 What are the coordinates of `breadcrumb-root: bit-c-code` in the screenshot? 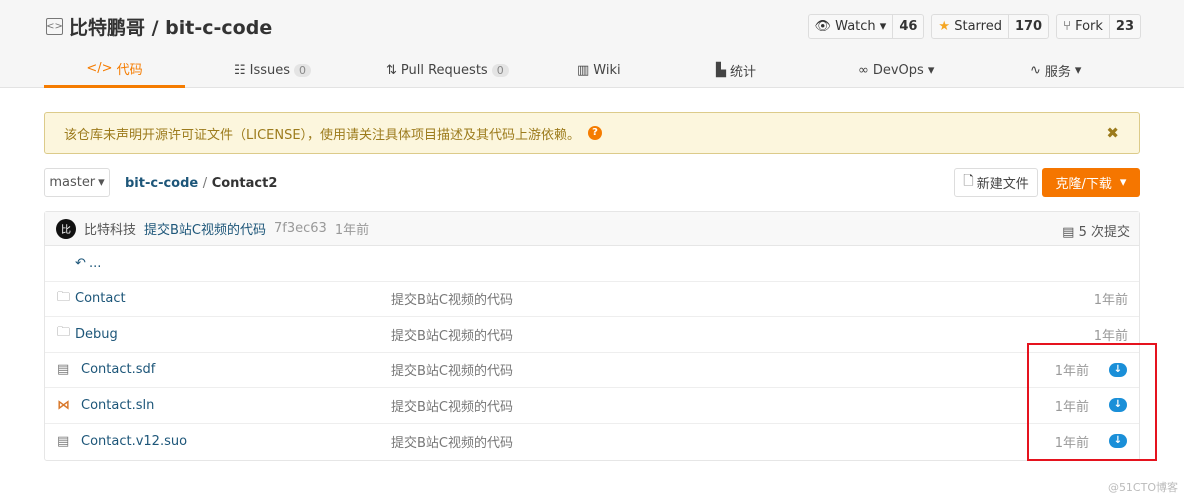 It's located at (161, 183).